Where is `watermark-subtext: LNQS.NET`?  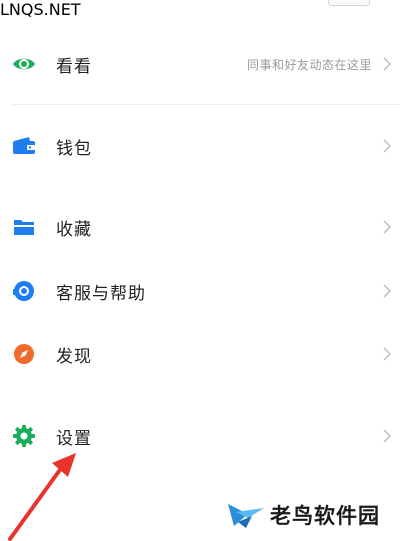 watermark-subtext: LNQS.NET is located at coordinates (40, 9).